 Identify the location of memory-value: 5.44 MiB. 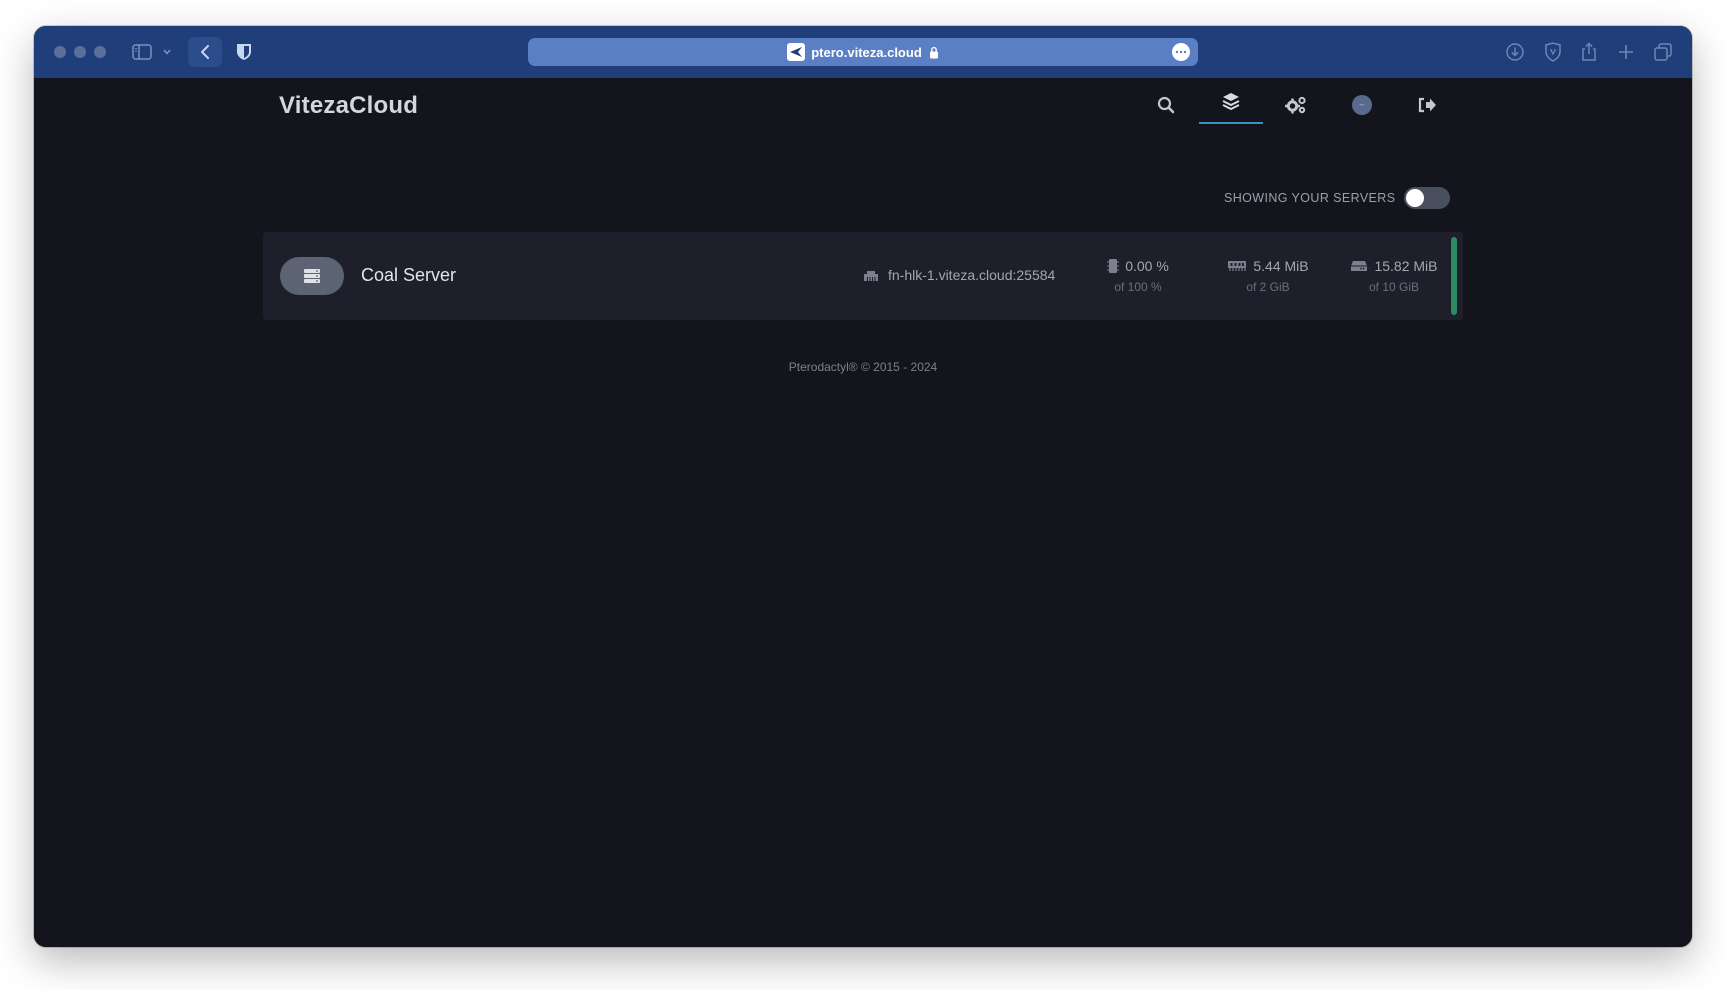
(1281, 266).